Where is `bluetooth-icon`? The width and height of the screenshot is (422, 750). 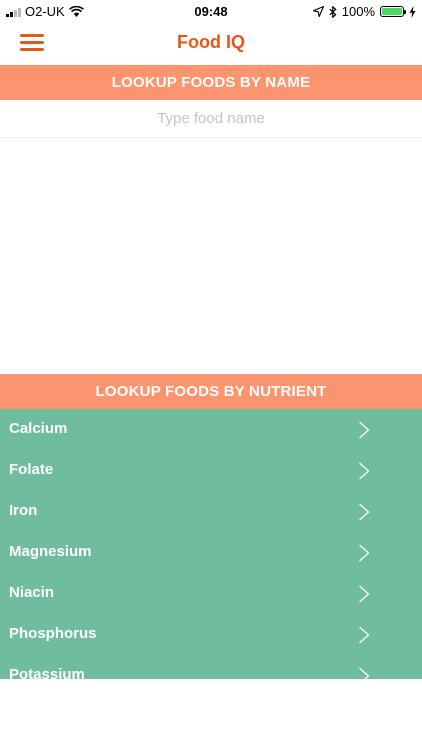
bluetooth-icon is located at coordinates (333, 11).